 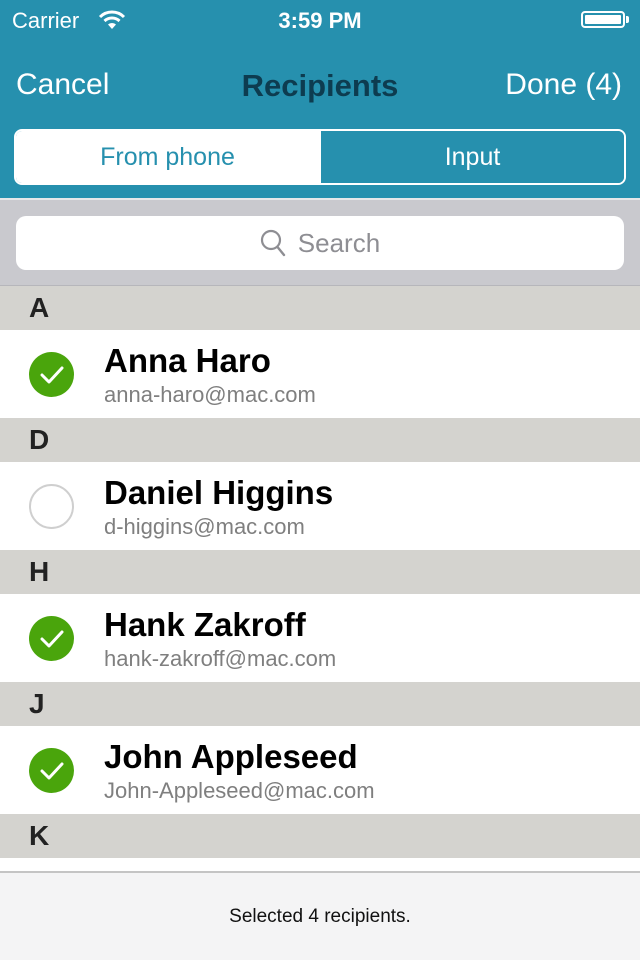 What do you see at coordinates (272, 243) in the screenshot?
I see `search-icon` at bounding box center [272, 243].